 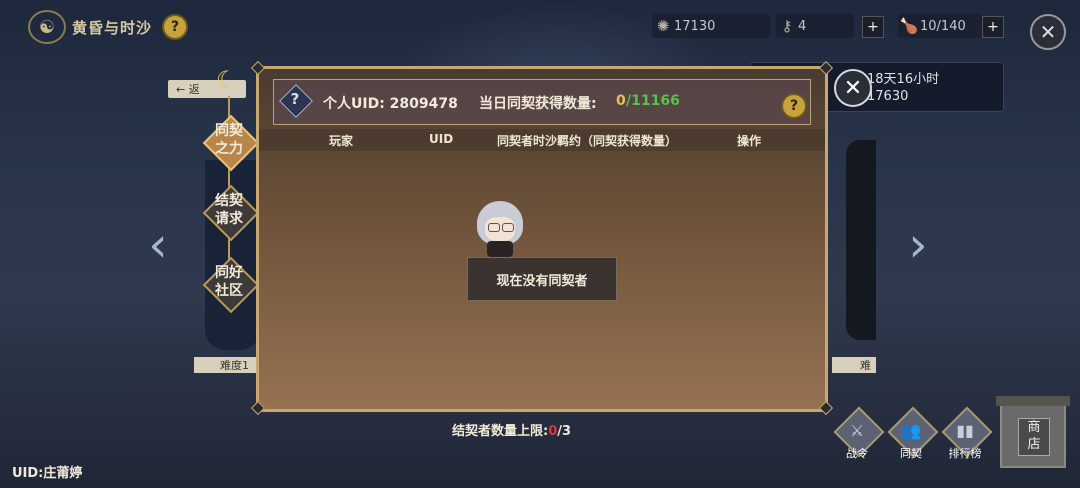 I want to click on dialog-help-button: ?, so click(x=794, y=106).